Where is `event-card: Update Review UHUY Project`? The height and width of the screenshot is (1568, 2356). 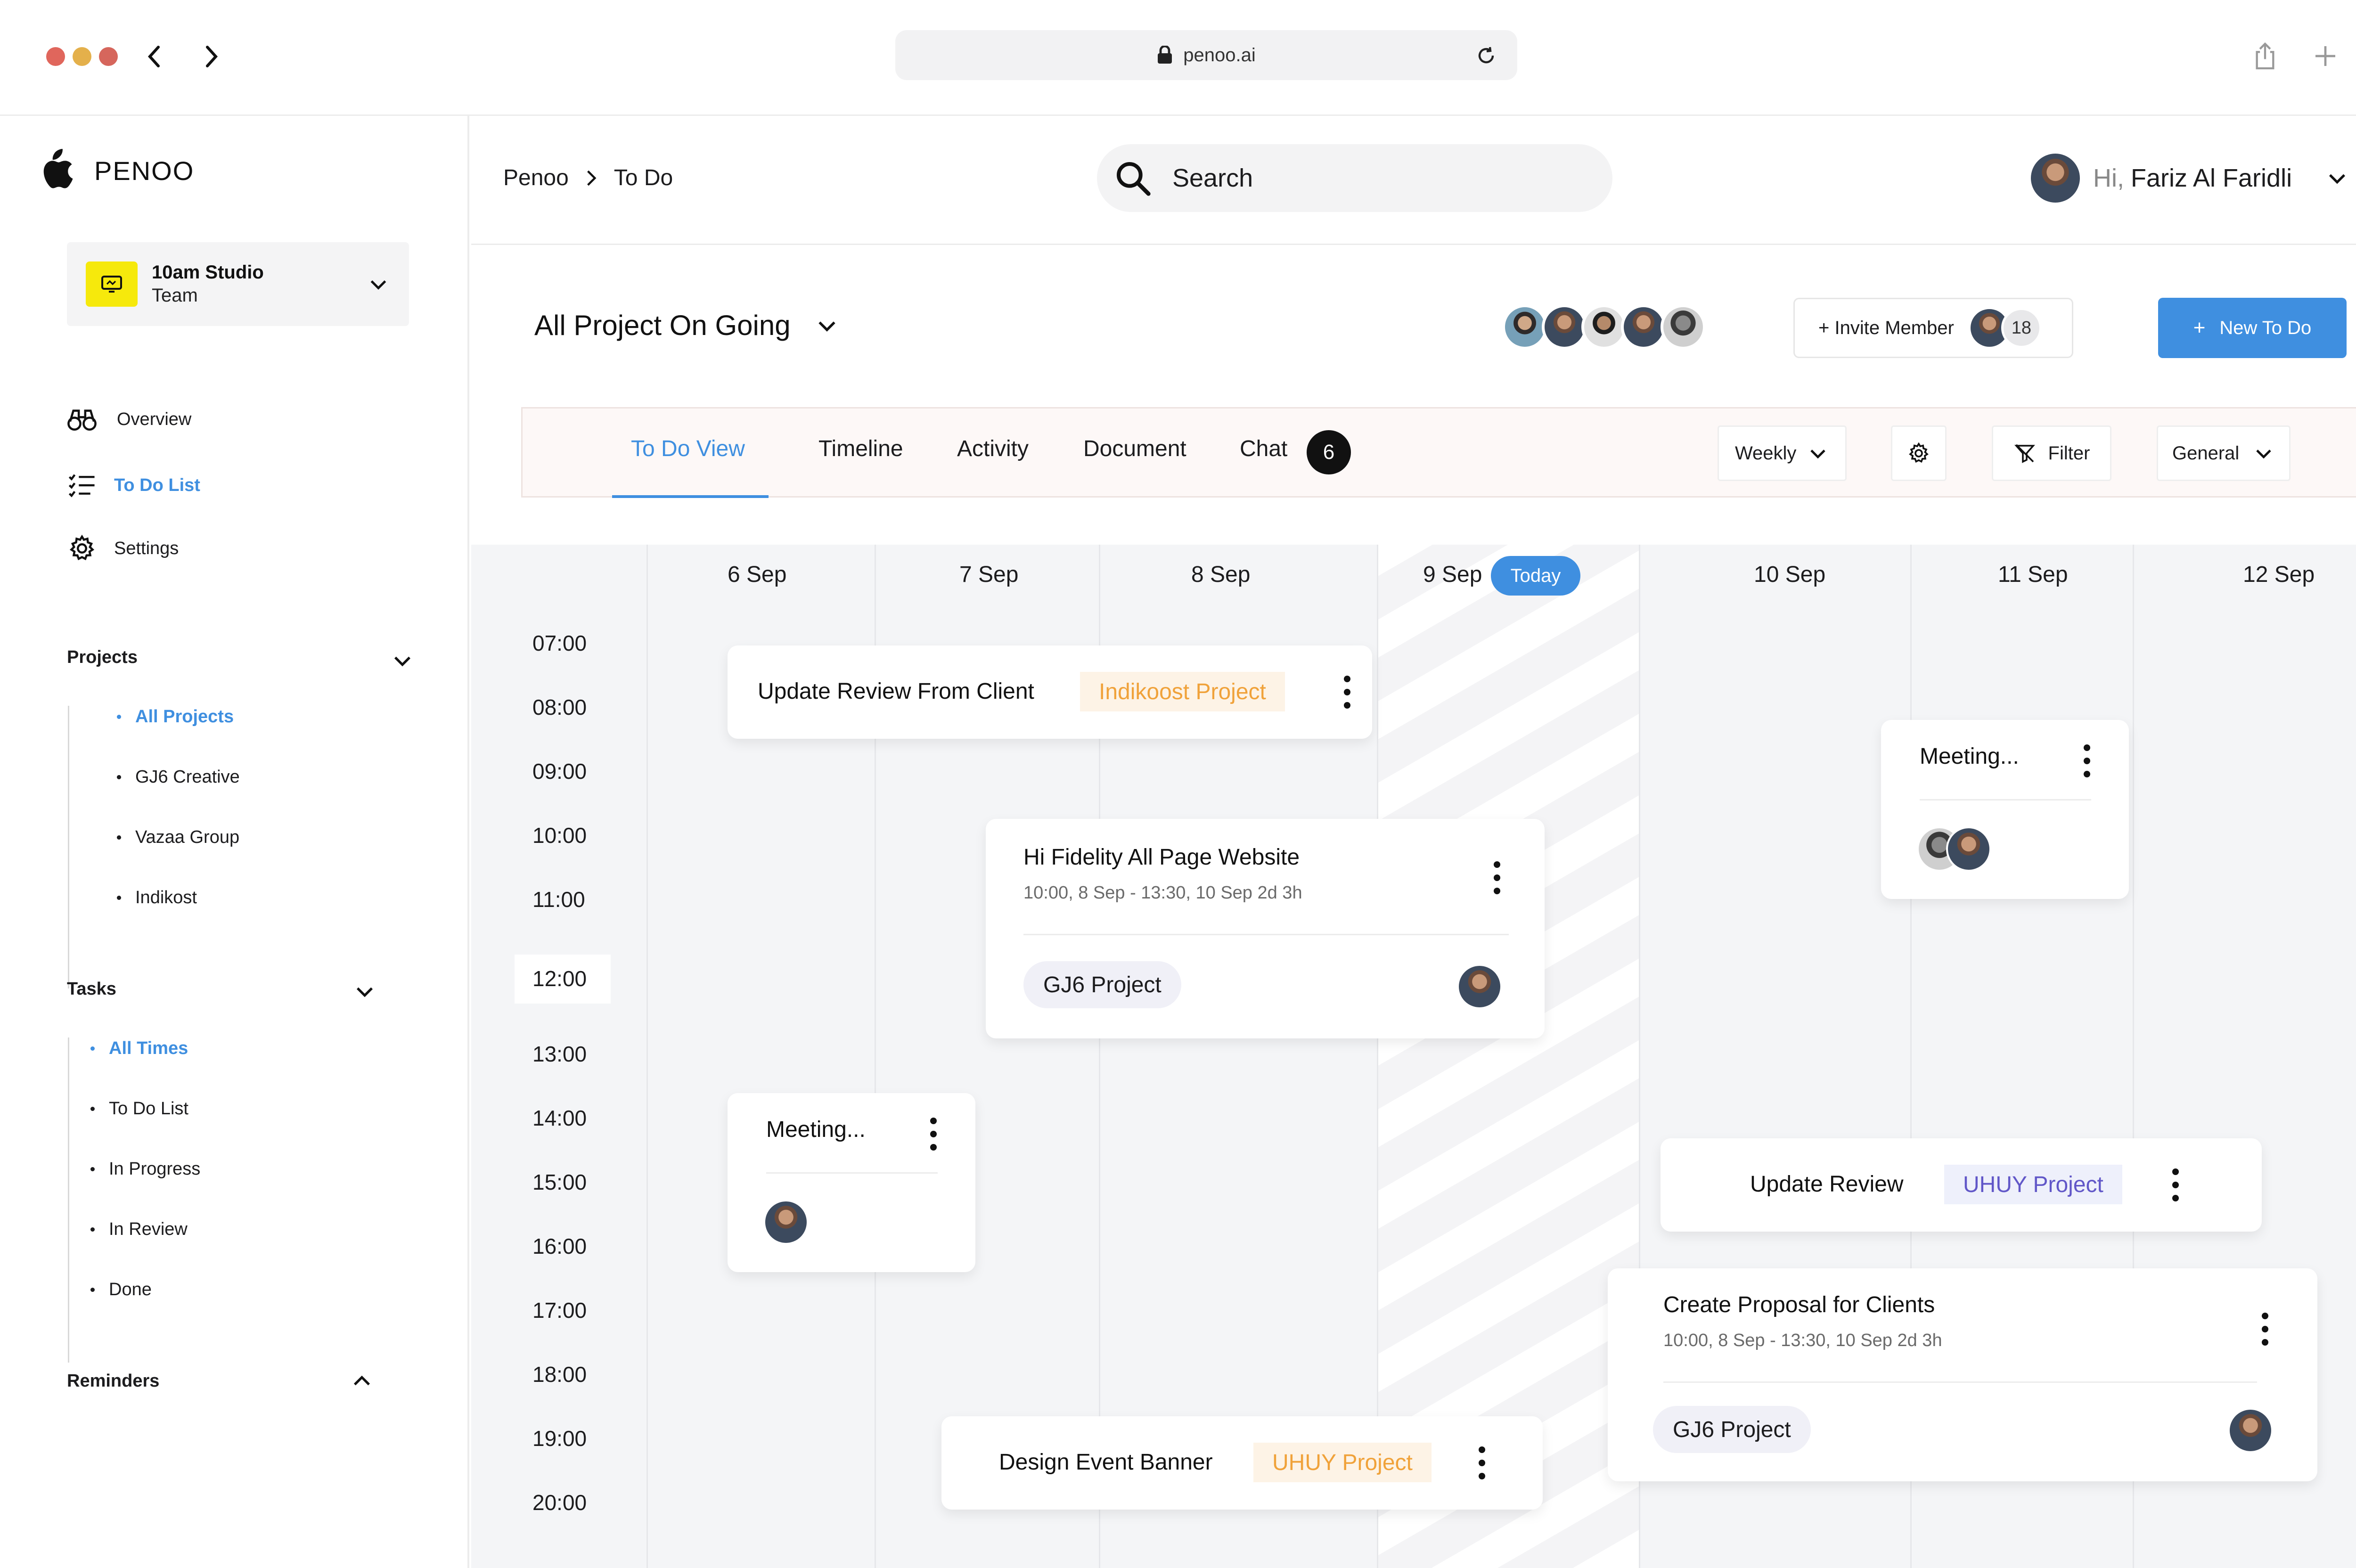
event-card: Update Review UHUY Project is located at coordinates (1961, 1185).